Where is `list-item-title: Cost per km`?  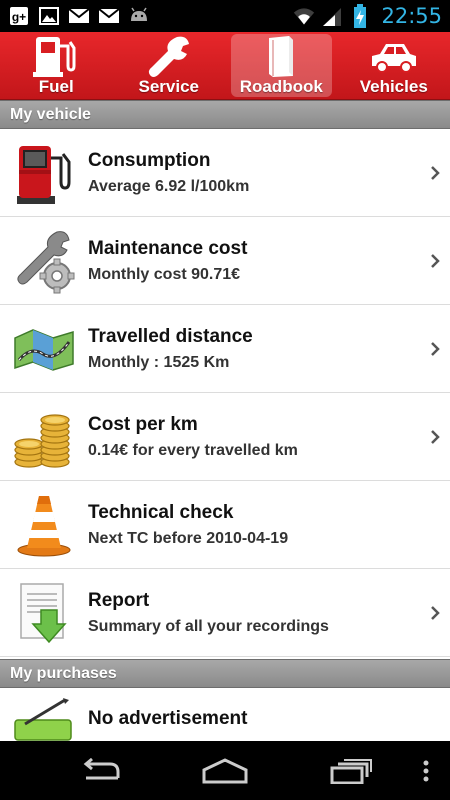 list-item-title: Cost per km is located at coordinates (143, 424).